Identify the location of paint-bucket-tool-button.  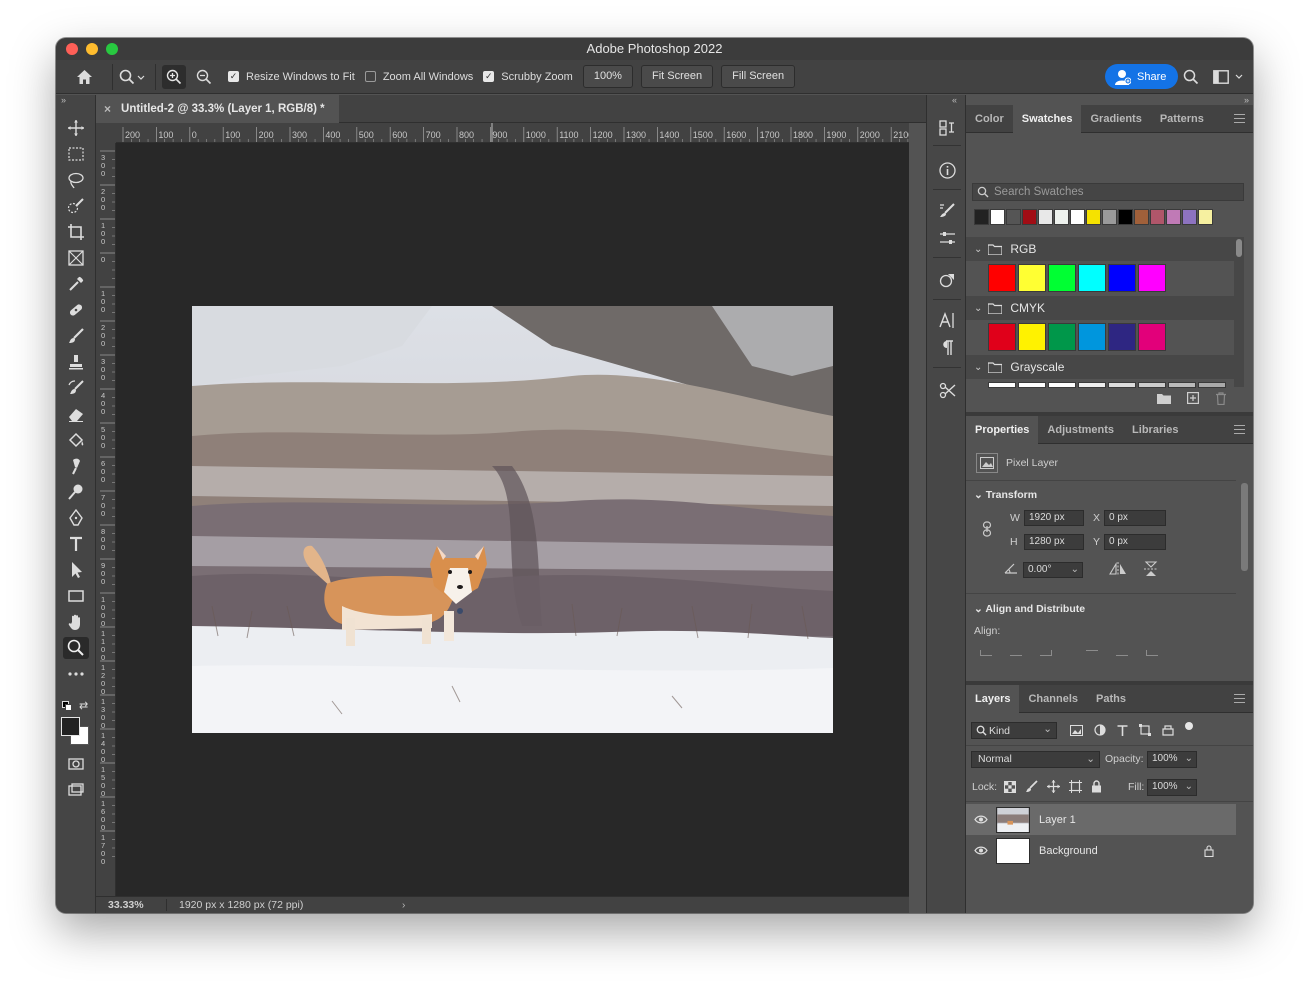
(76, 440).